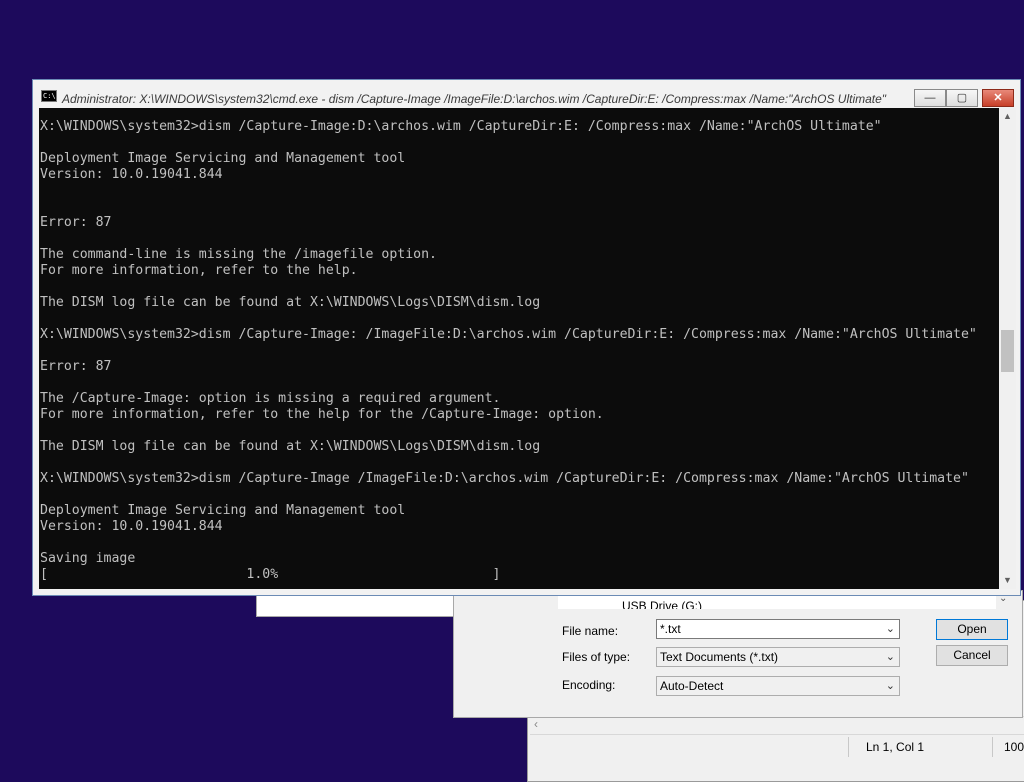 The width and height of the screenshot is (1024, 782). I want to click on cmd-icon: C:\, so click(49, 96).